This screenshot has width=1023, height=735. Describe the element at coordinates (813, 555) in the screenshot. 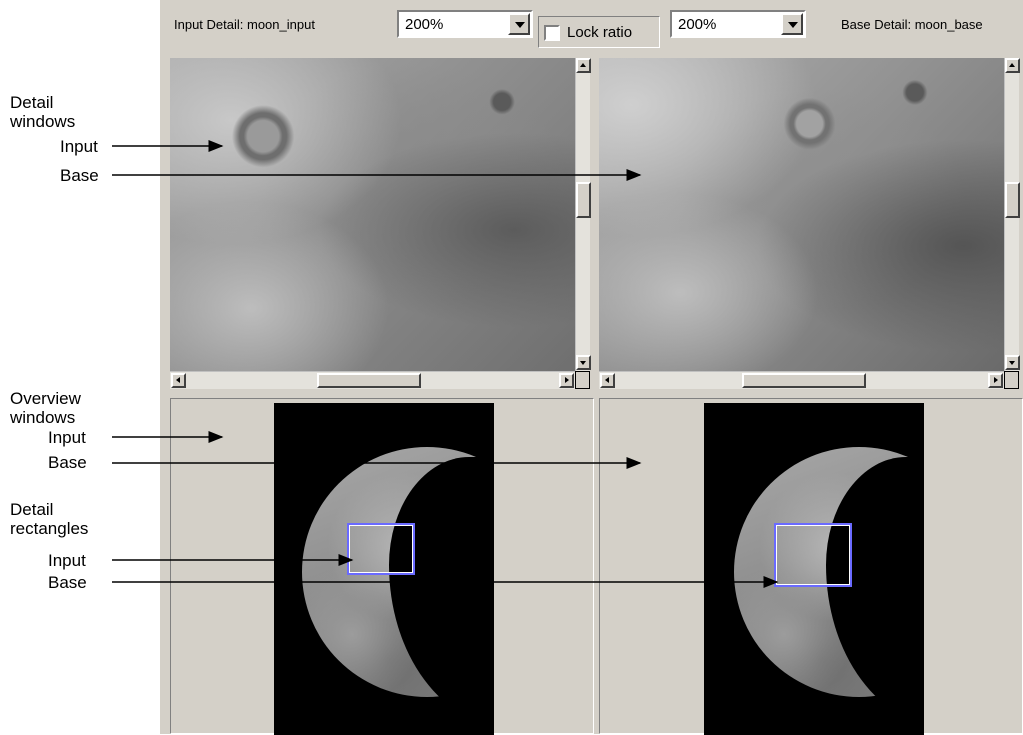

I see `base-detail-rectangle` at that location.